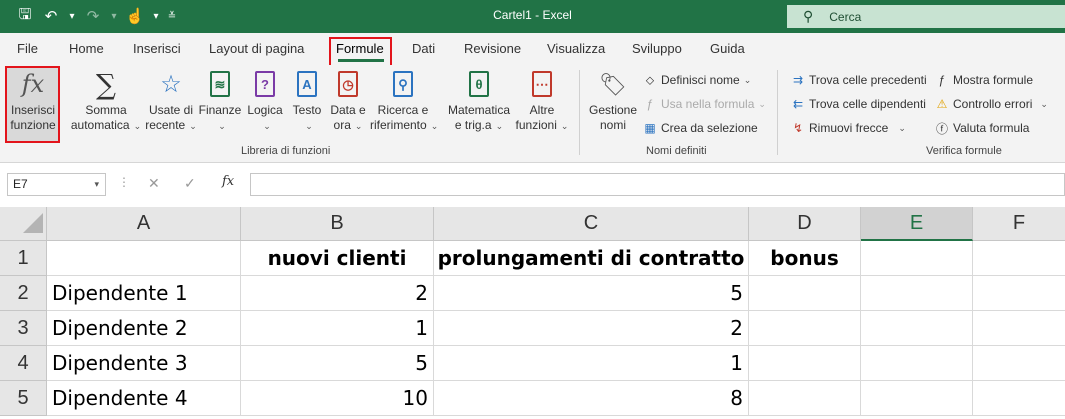 The image size is (1065, 419). I want to click on column-header-b: B, so click(337, 224).